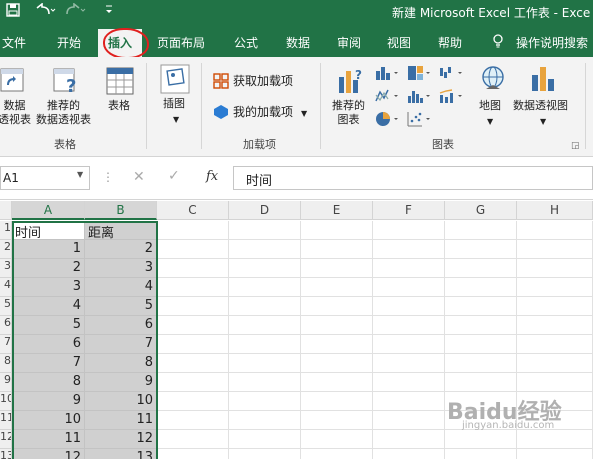  What do you see at coordinates (413, 178) in the screenshot?
I see `formula-input: 时间` at bounding box center [413, 178].